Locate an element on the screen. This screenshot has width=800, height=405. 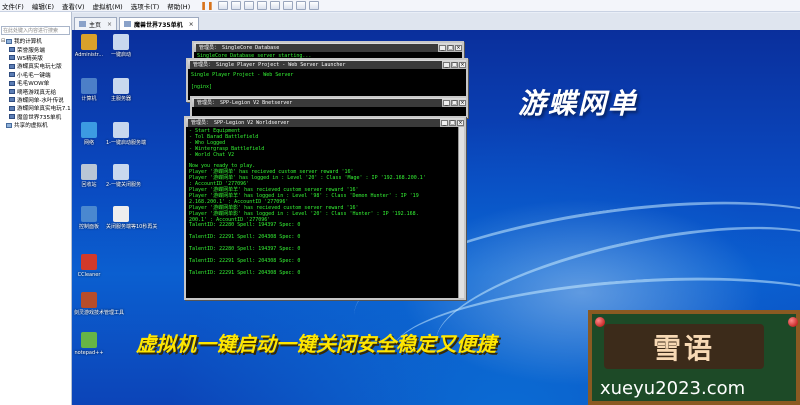
watermark-url: xueyu2023.com is located at coordinates (673, 388).